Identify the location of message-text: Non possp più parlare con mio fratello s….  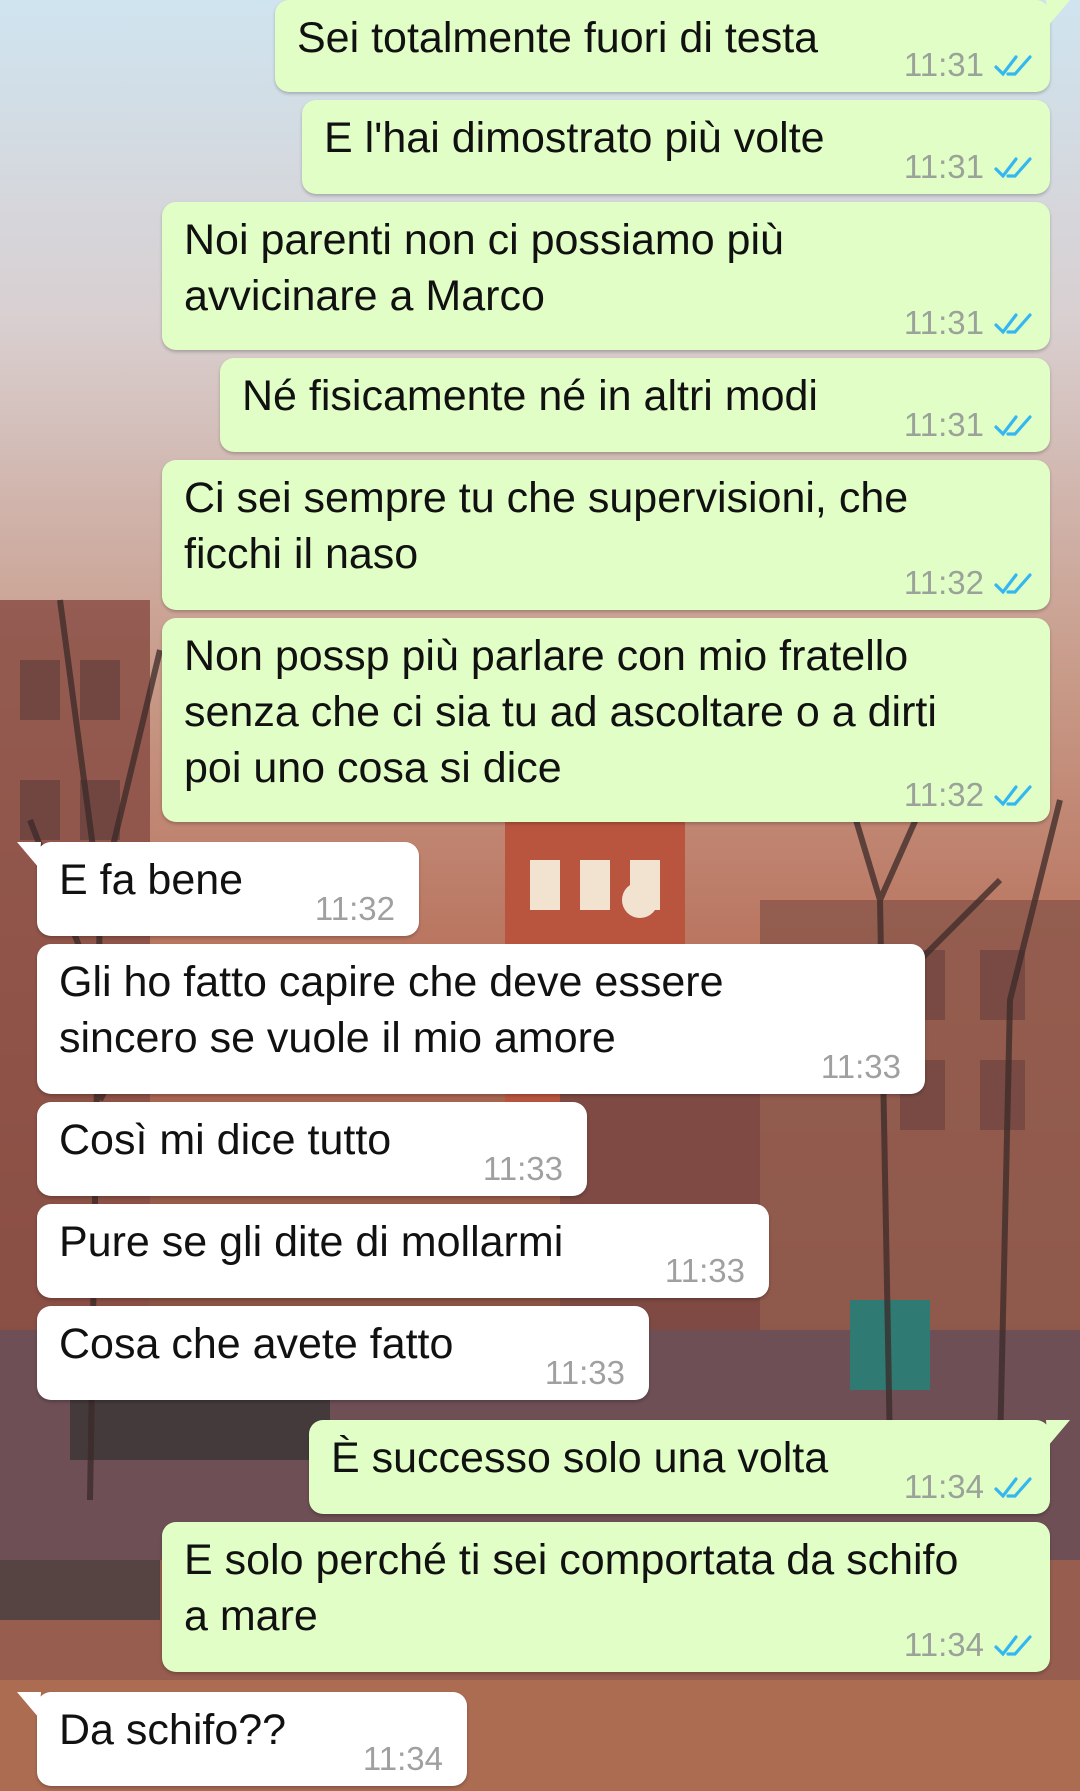
(560, 712).